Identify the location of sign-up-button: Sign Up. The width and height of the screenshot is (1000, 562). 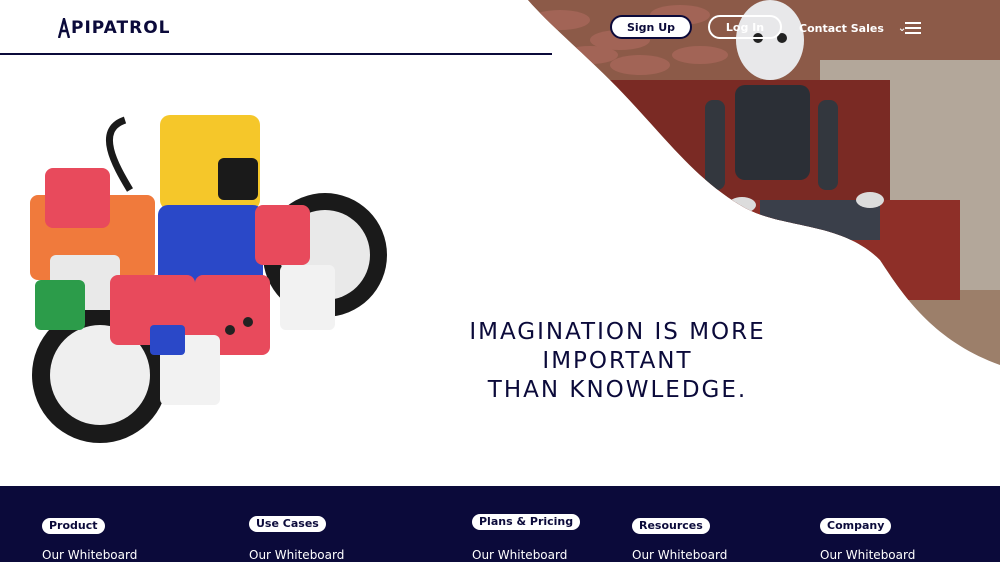
(651, 27).